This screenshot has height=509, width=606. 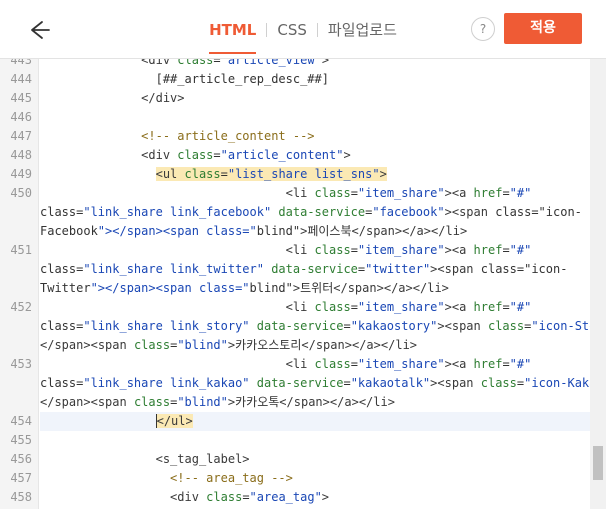 What do you see at coordinates (21, 440) in the screenshot?
I see `line-number: 455` at bounding box center [21, 440].